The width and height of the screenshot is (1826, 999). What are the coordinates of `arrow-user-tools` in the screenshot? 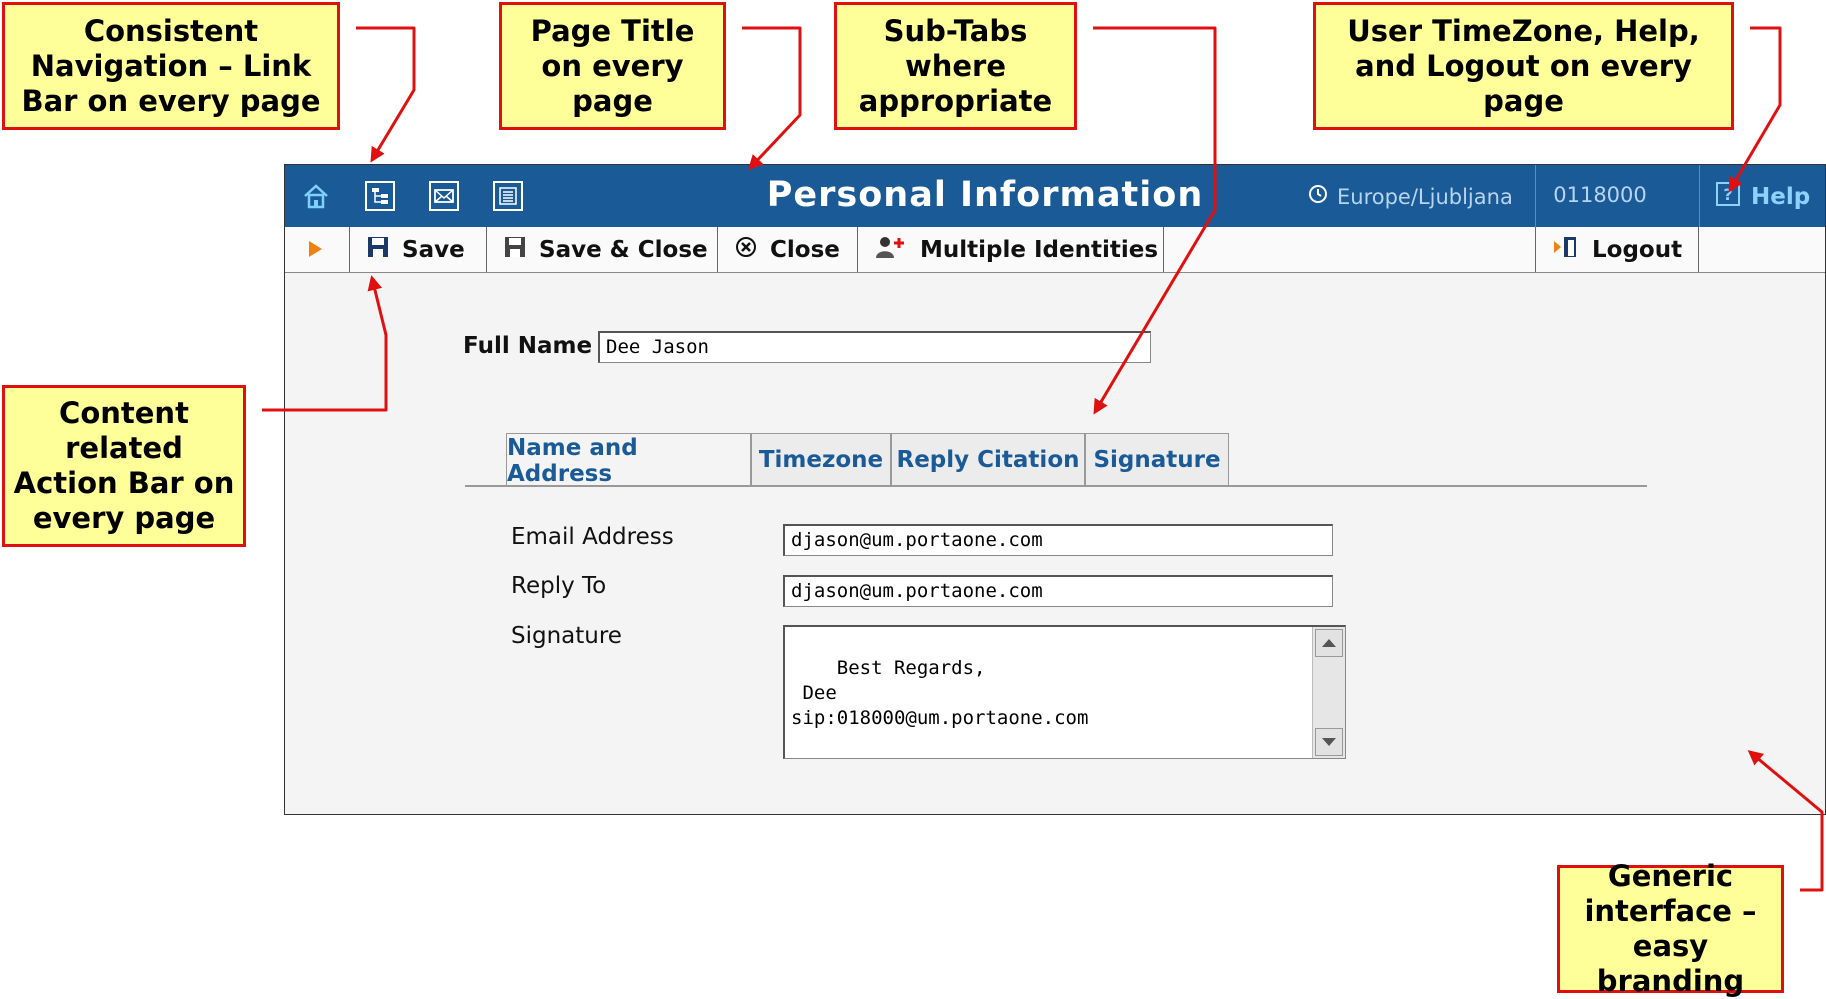 It's located at (1755, 109).